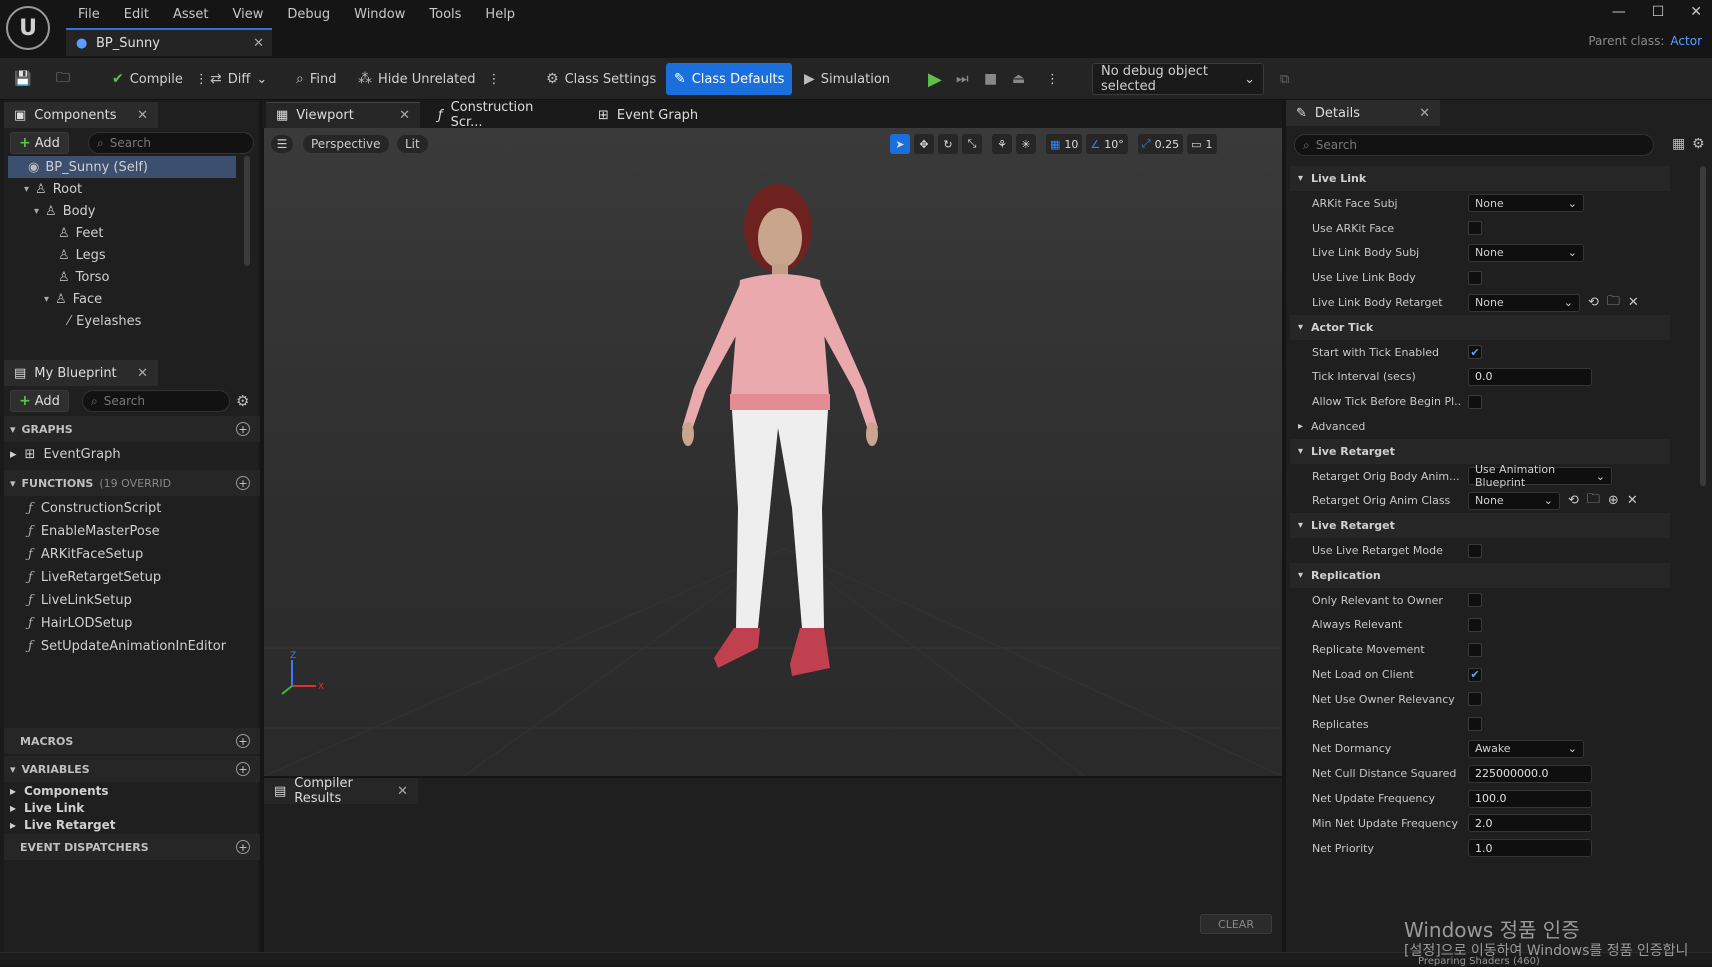  Describe the element at coordinates (990, 79) in the screenshot. I see `stop-icon: ■` at that location.